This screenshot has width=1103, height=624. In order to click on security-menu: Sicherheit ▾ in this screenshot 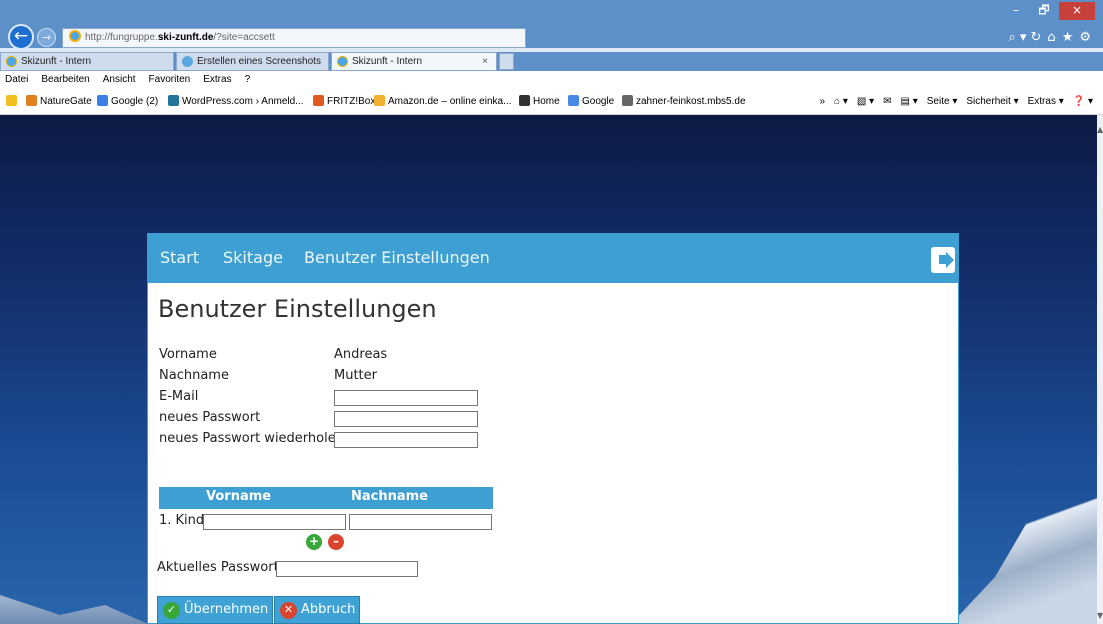, I will do `click(992, 101)`.